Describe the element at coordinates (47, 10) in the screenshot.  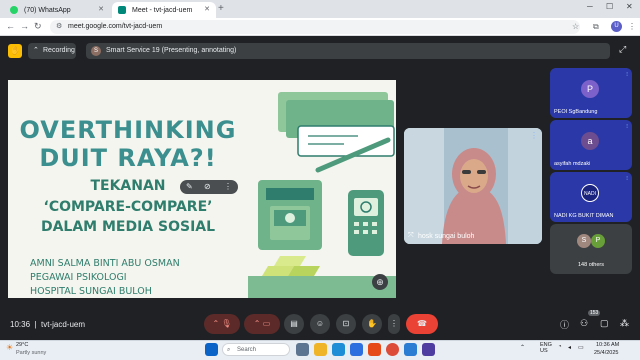
I see `tab-label: (70) WhatsApp` at that location.